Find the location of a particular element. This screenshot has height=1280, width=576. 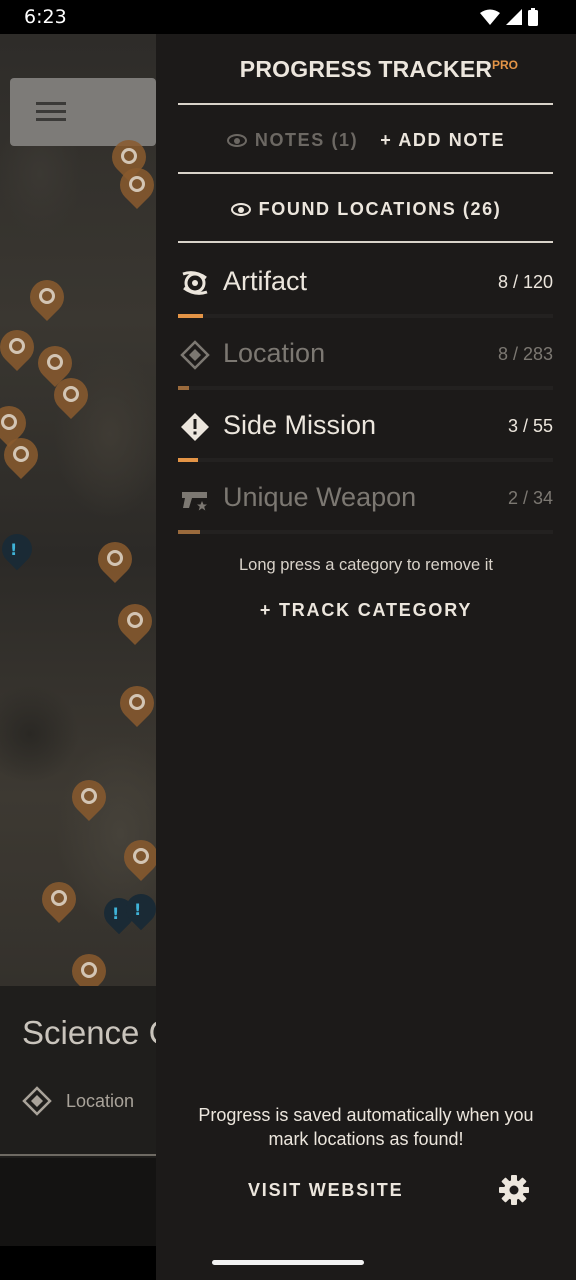

notes-toggle-button: NOTES (1) is located at coordinates (292, 140).